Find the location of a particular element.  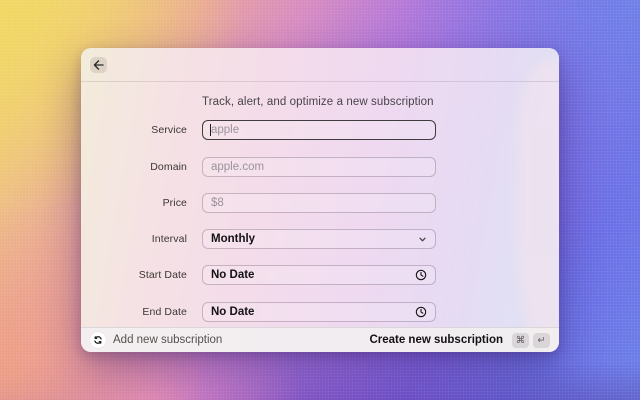

return-key-icon: ↵ is located at coordinates (541, 340).